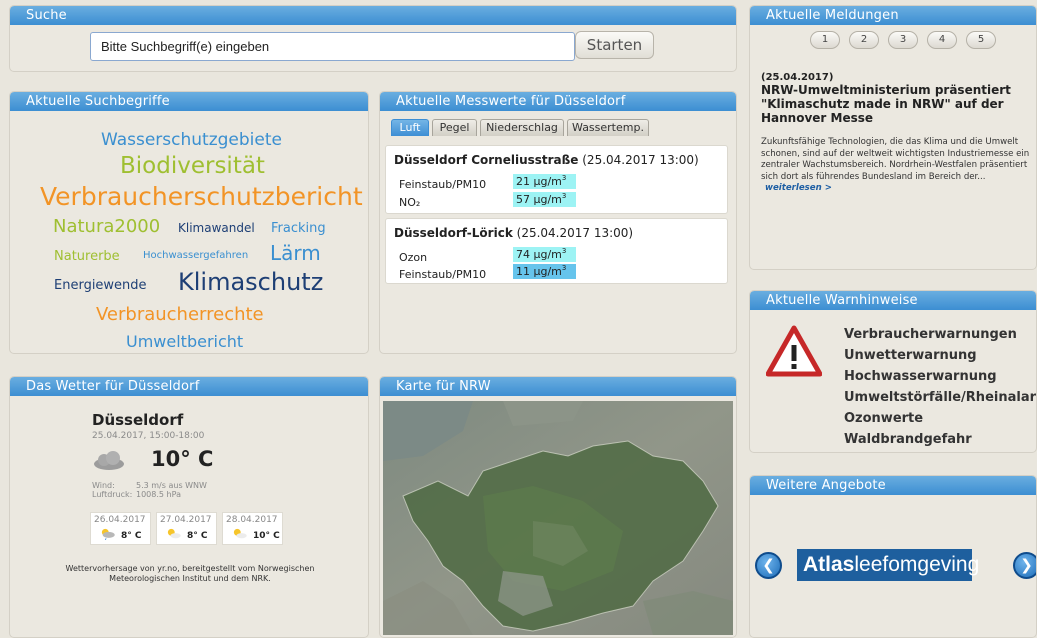 The image size is (1037, 638). Describe the element at coordinates (108, 534) in the screenshot. I see `sun-cloud-rain-icon` at that location.